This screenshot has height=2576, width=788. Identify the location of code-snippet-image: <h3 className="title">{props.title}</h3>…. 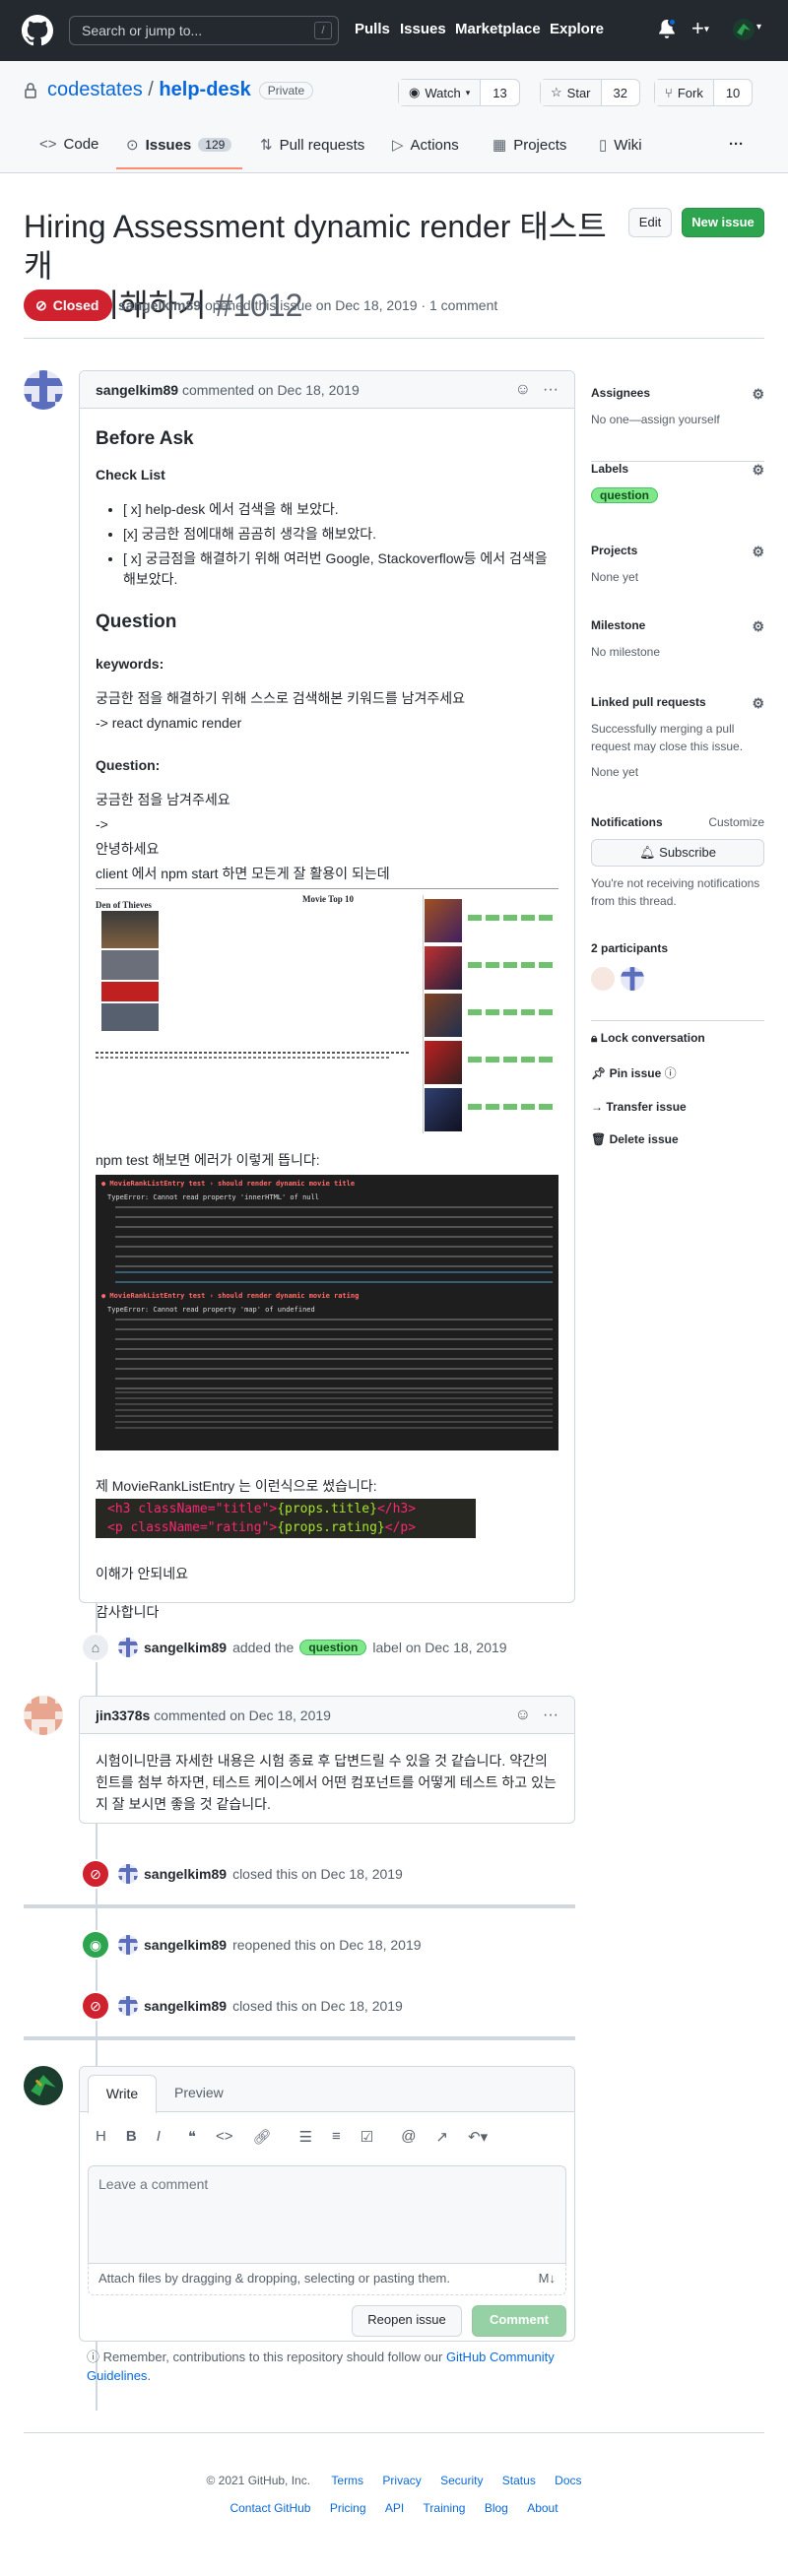
(286, 1518).